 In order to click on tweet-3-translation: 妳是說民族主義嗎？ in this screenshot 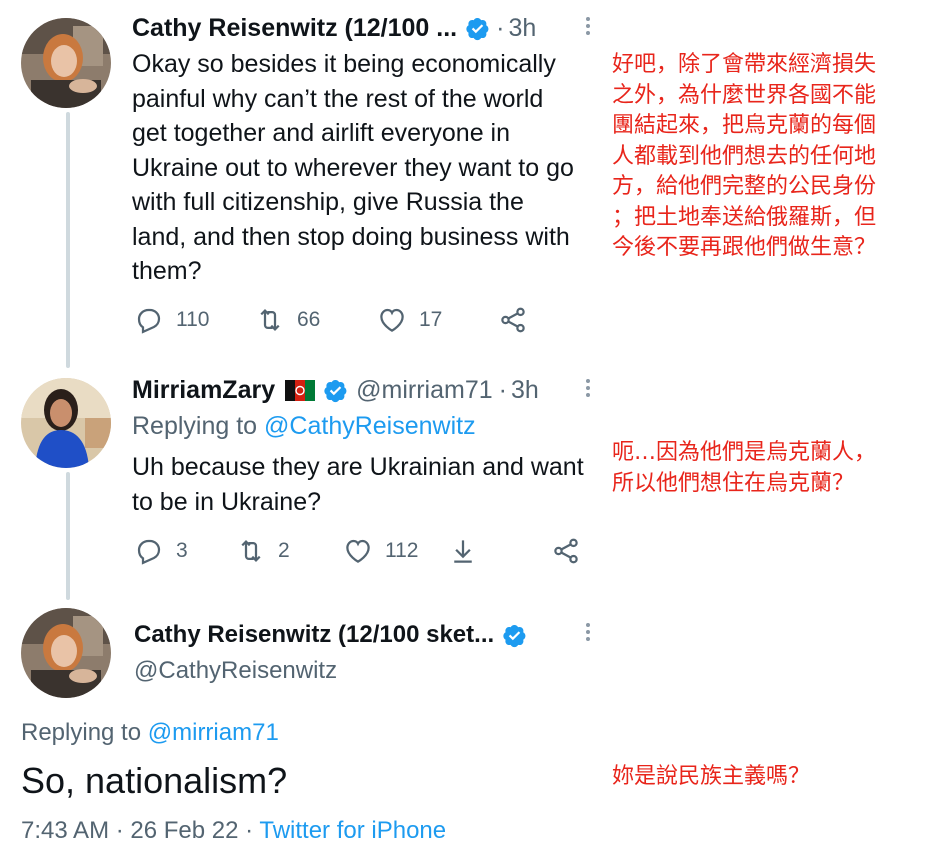, I will do `click(711, 776)`.